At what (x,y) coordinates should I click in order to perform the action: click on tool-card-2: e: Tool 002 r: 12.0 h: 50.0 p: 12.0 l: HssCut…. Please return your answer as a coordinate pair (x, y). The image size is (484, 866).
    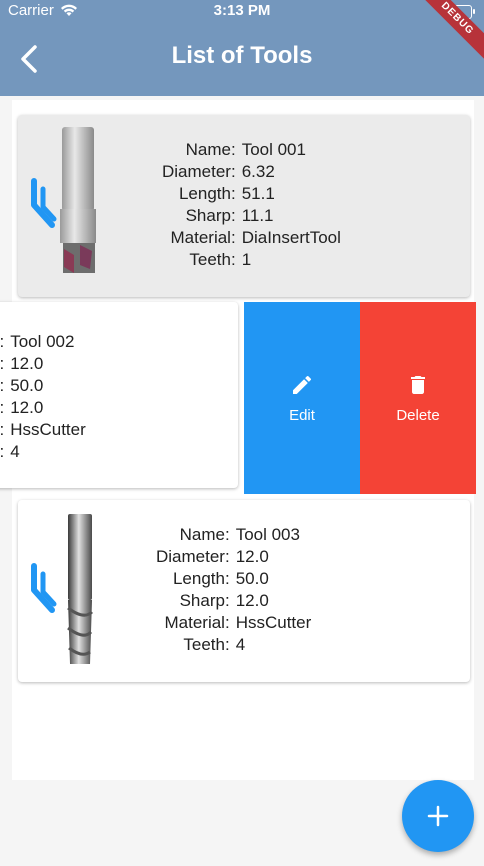
    Looking at the image, I should click on (119, 395).